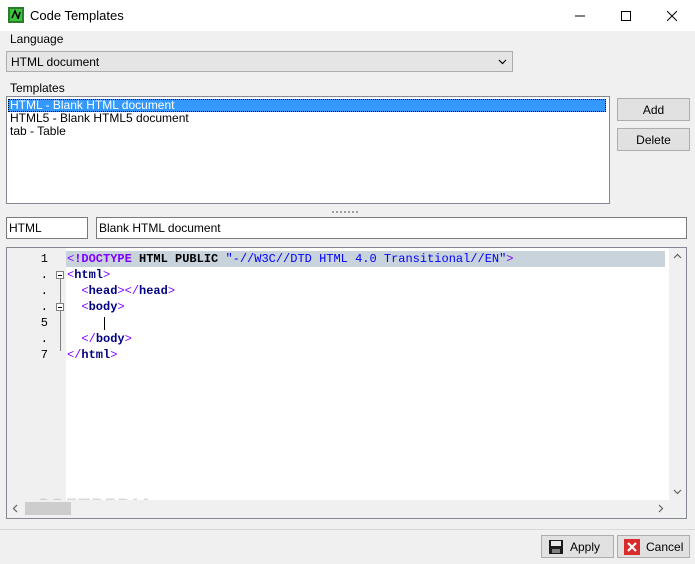  Describe the element at coordinates (36, 374) in the screenshot. I see `line-number-gutter: 1 . . . 5 . 7` at that location.